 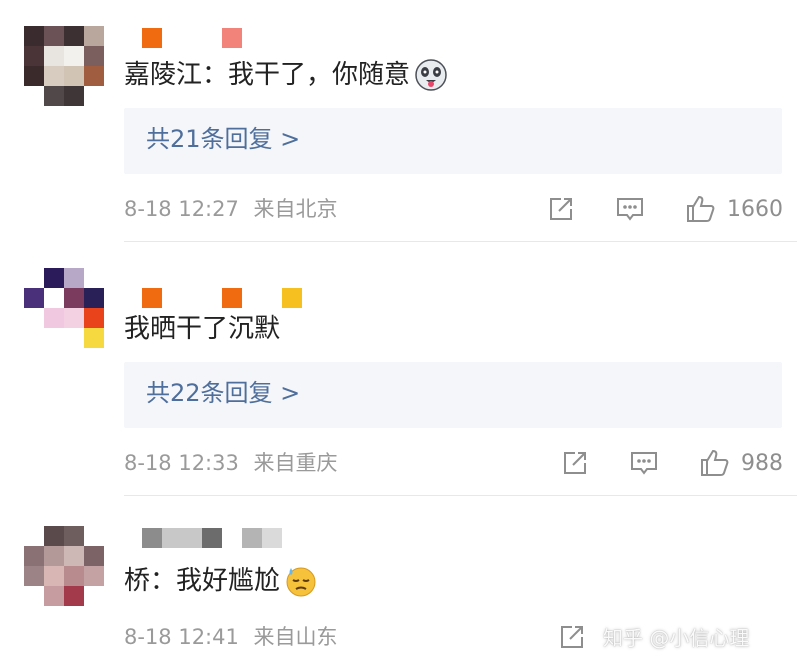 I want to click on comment-text: 桥：我好尴尬, so click(x=221, y=581).